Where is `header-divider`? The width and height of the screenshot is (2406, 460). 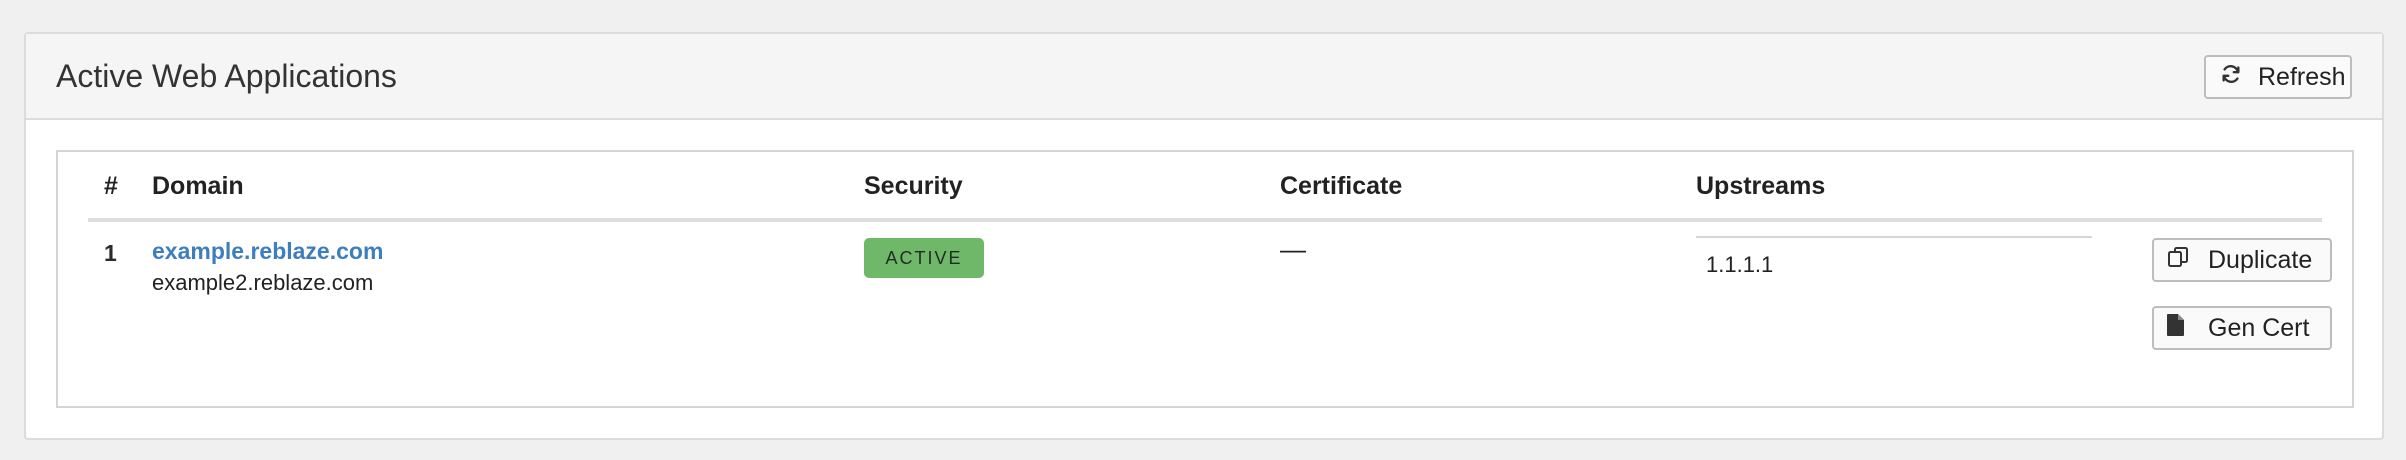 header-divider is located at coordinates (1205, 220).